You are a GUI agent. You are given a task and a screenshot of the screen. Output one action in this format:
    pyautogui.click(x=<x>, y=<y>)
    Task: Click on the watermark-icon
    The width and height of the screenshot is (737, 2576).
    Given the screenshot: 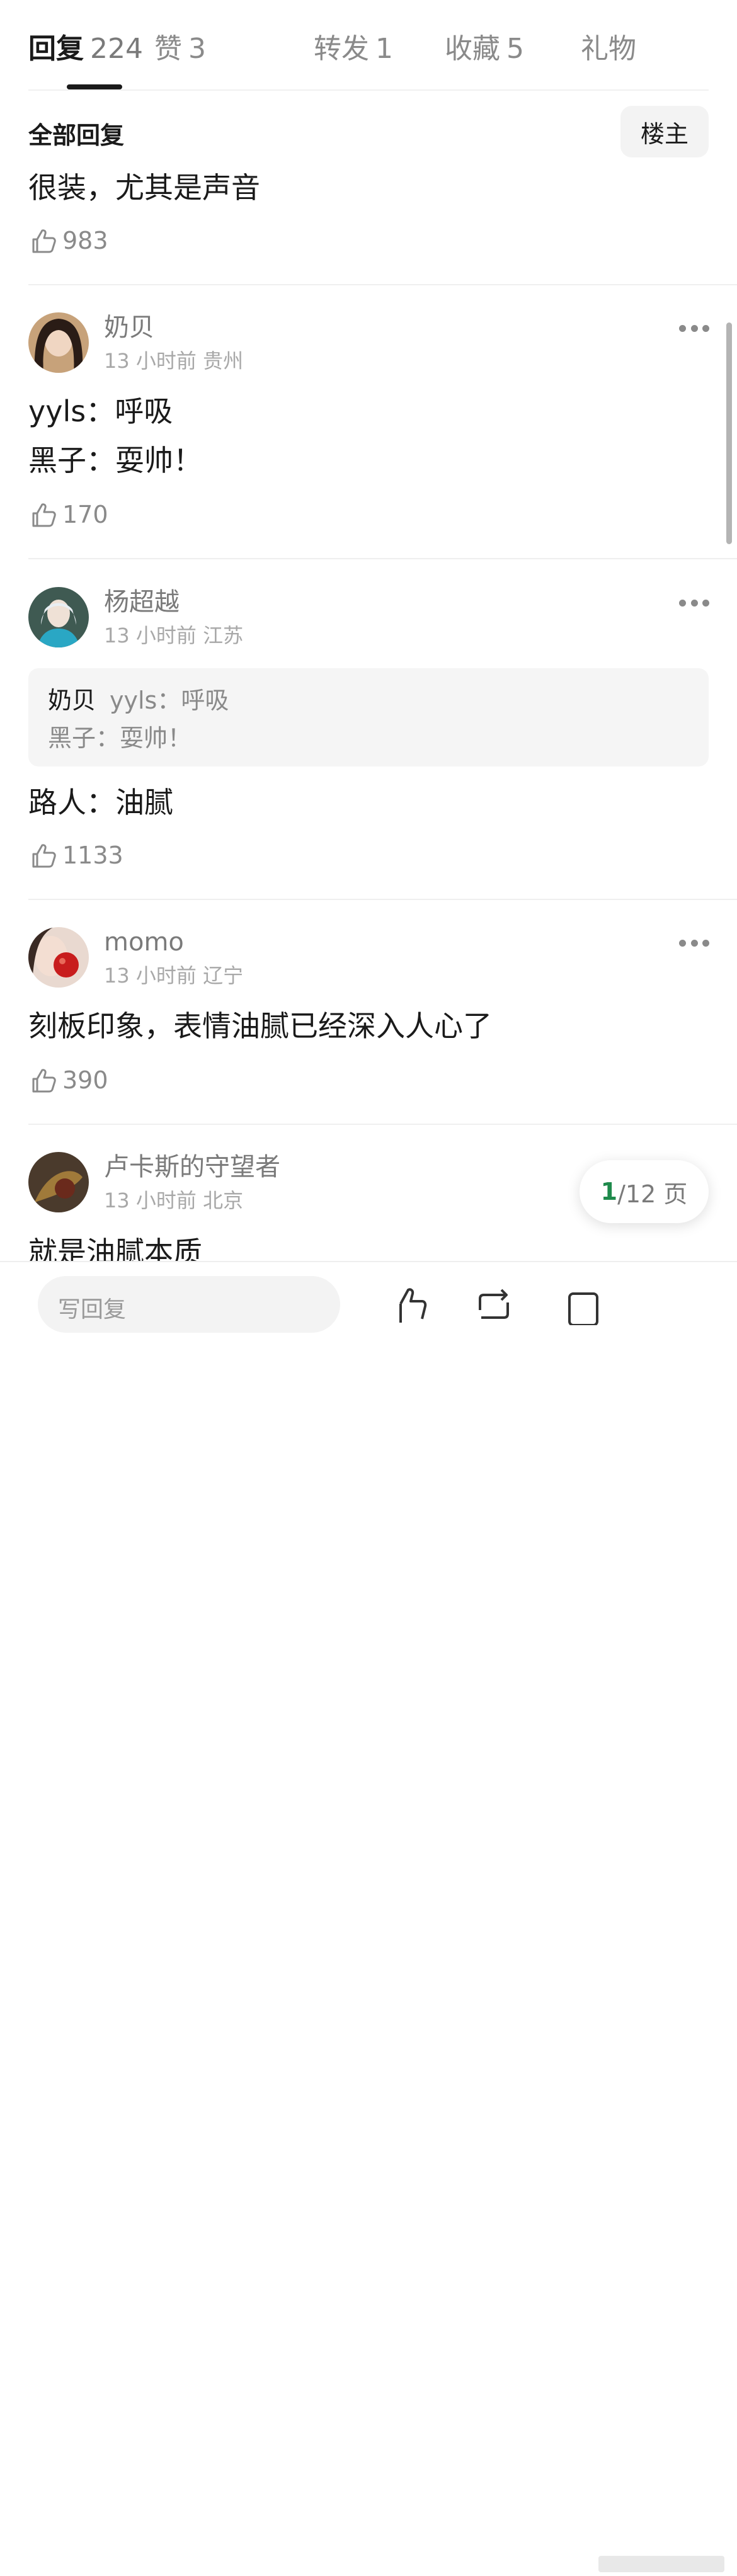 What is the action you would take?
    pyautogui.click(x=661, y=2564)
    